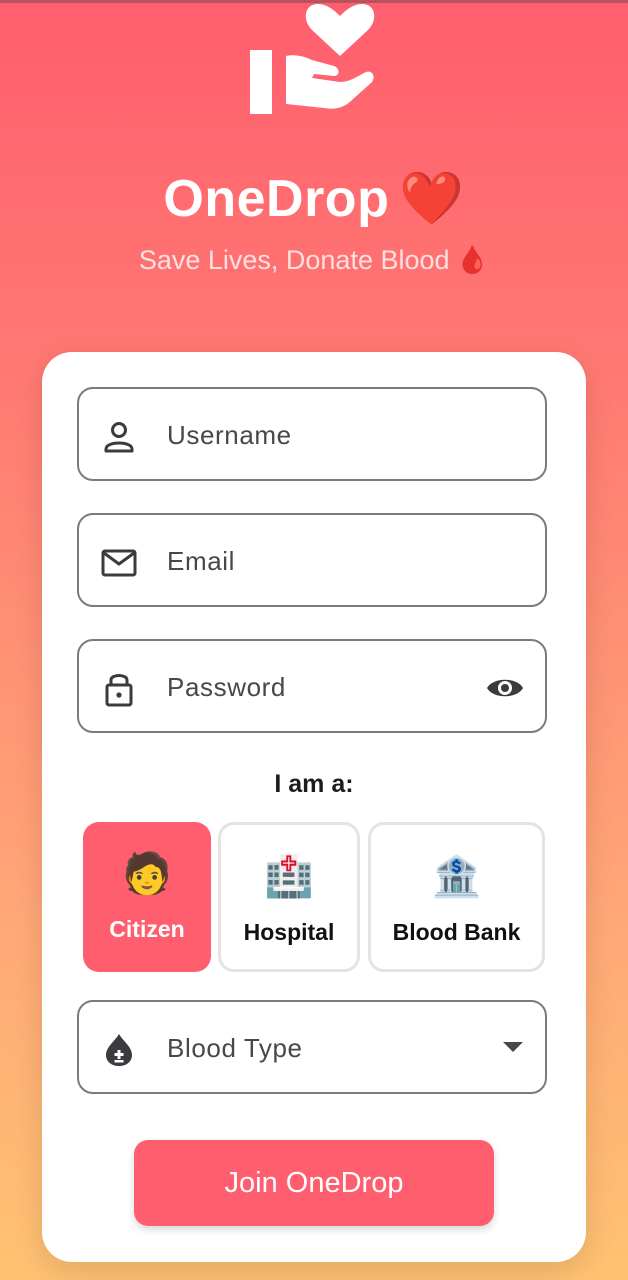 The height and width of the screenshot is (1280, 628). I want to click on role-blood-bank-button: 🏦 Blood Bank, so click(456, 897).